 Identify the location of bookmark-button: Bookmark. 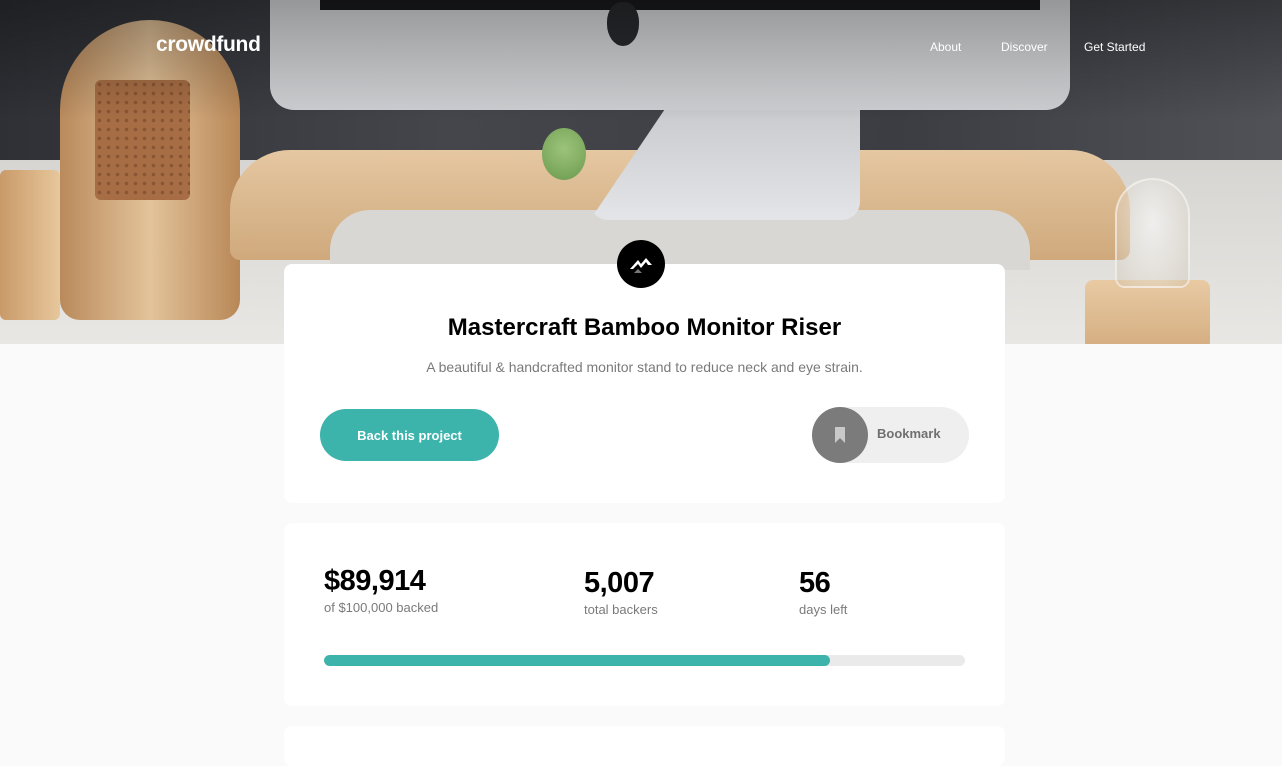
(890, 435).